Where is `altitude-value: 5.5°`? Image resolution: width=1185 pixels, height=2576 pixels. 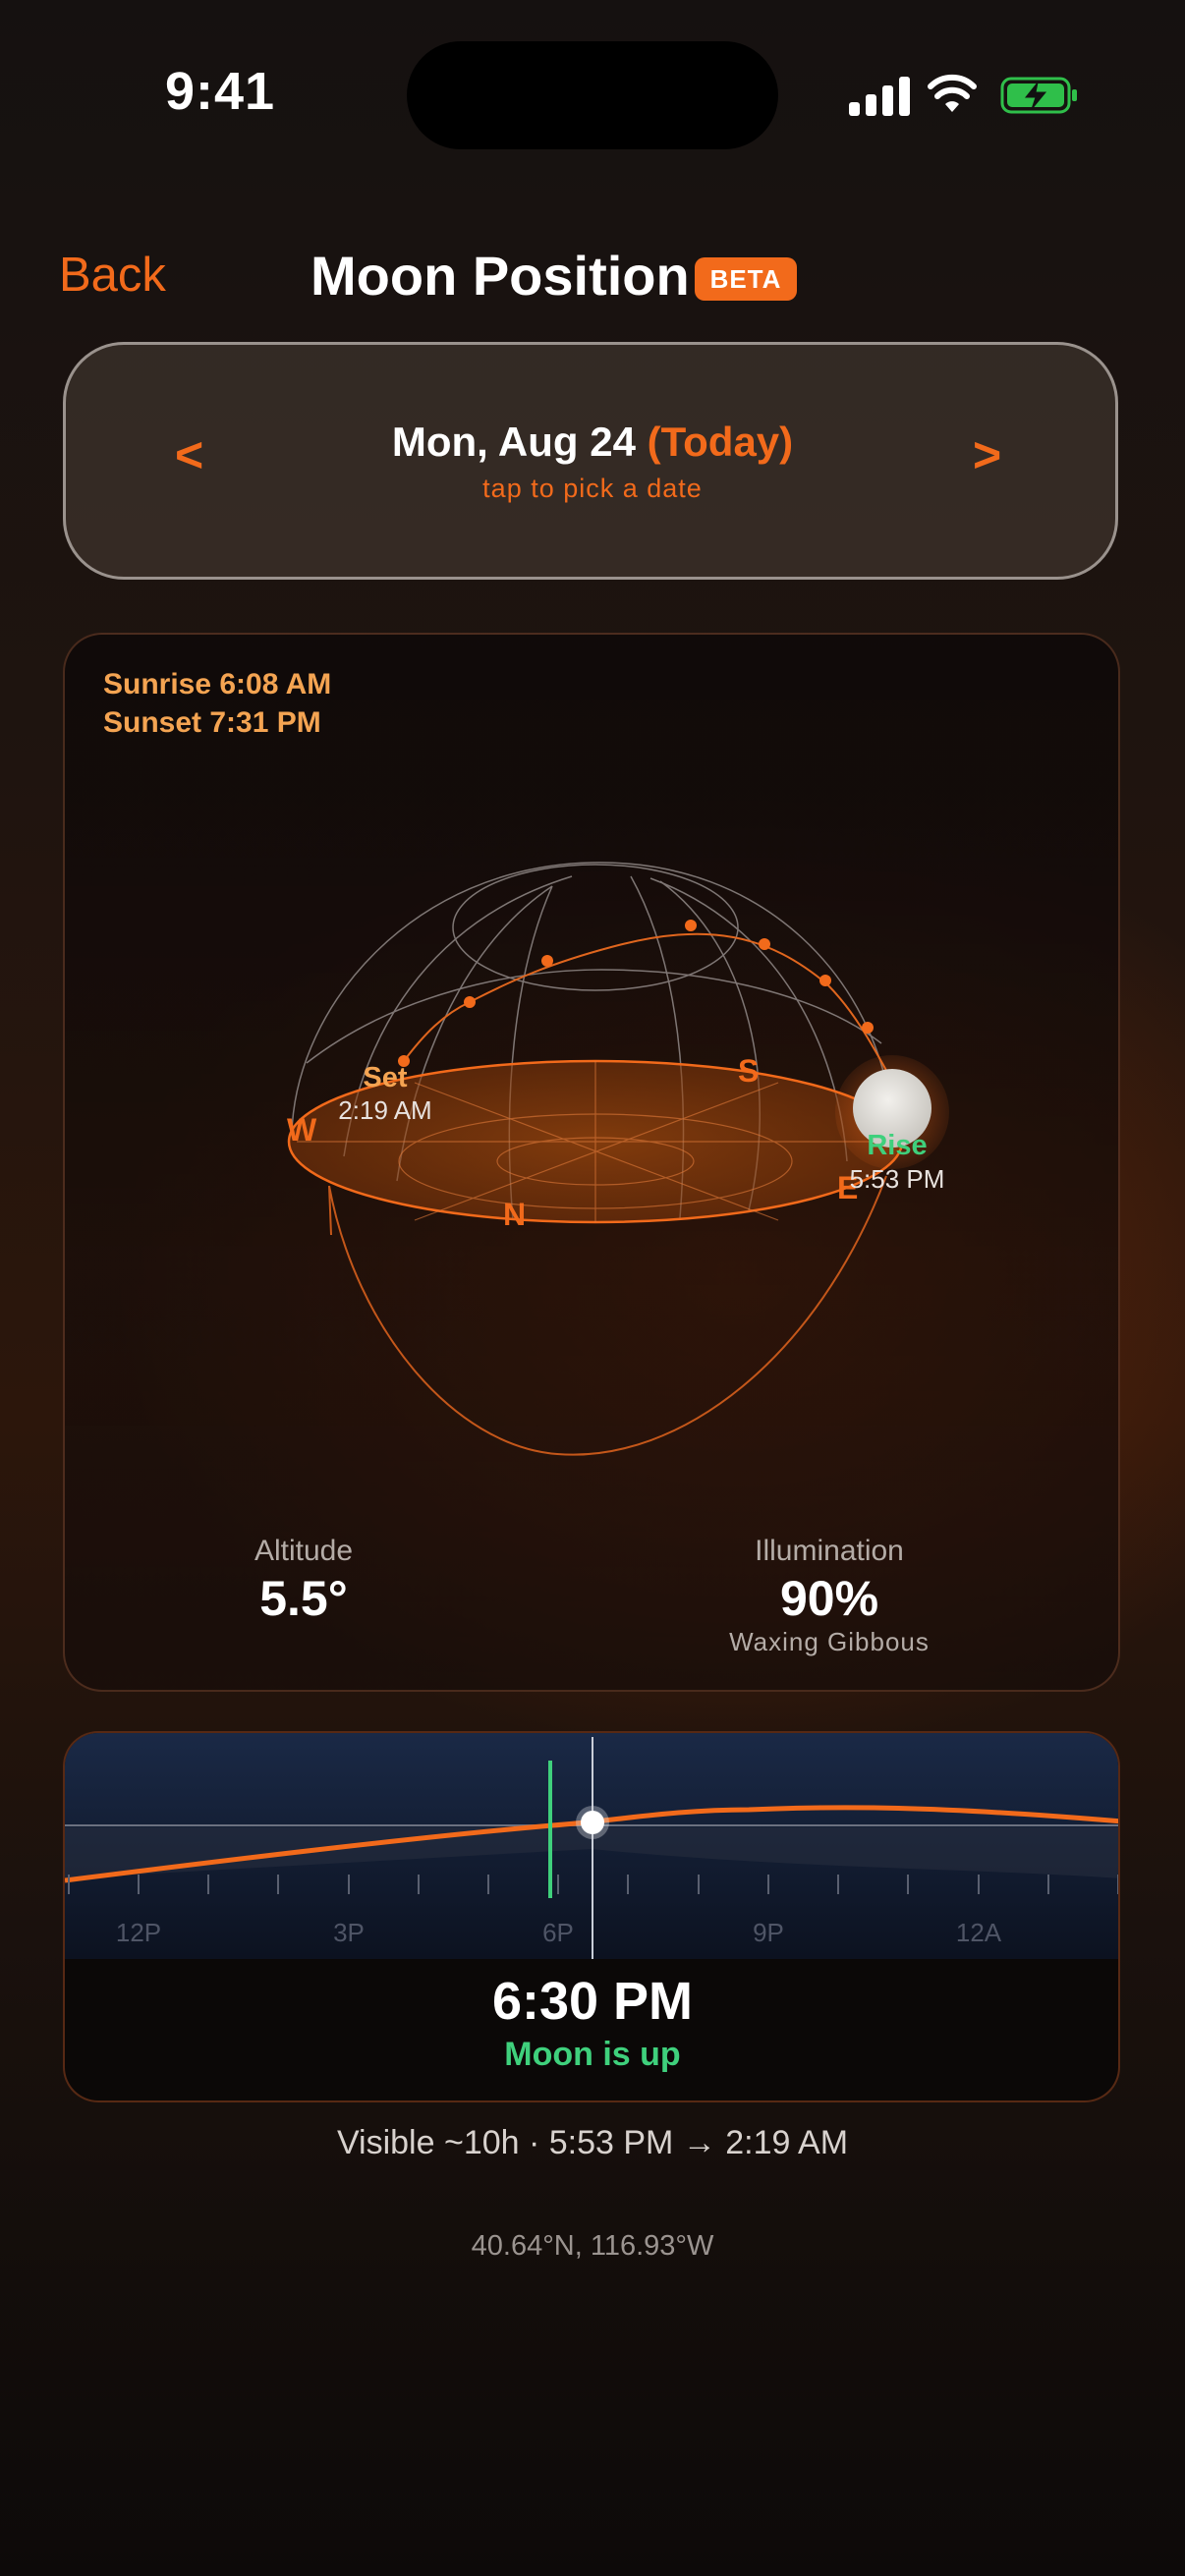 altitude-value: 5.5° is located at coordinates (304, 1598).